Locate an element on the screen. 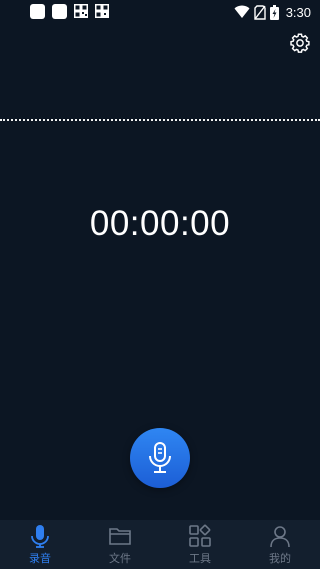 This screenshot has width=320, height=569. system-tray: 3:30 is located at coordinates (272, 12).